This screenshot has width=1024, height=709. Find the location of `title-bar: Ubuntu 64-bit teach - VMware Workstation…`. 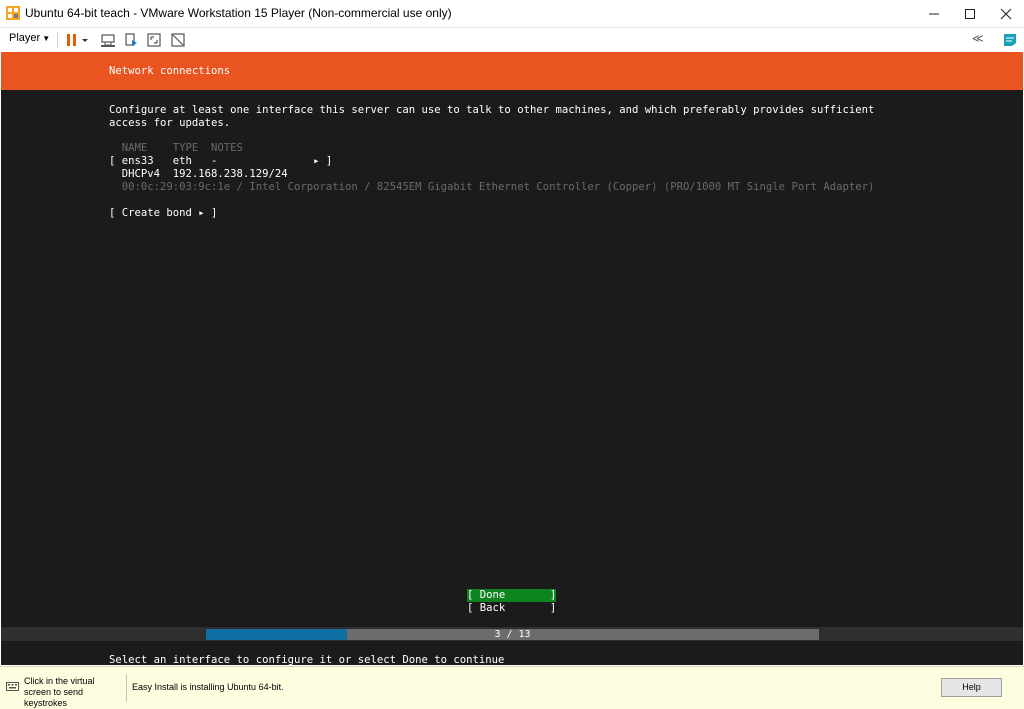

title-bar: Ubuntu 64-bit teach - VMware Workstation… is located at coordinates (512, 14).